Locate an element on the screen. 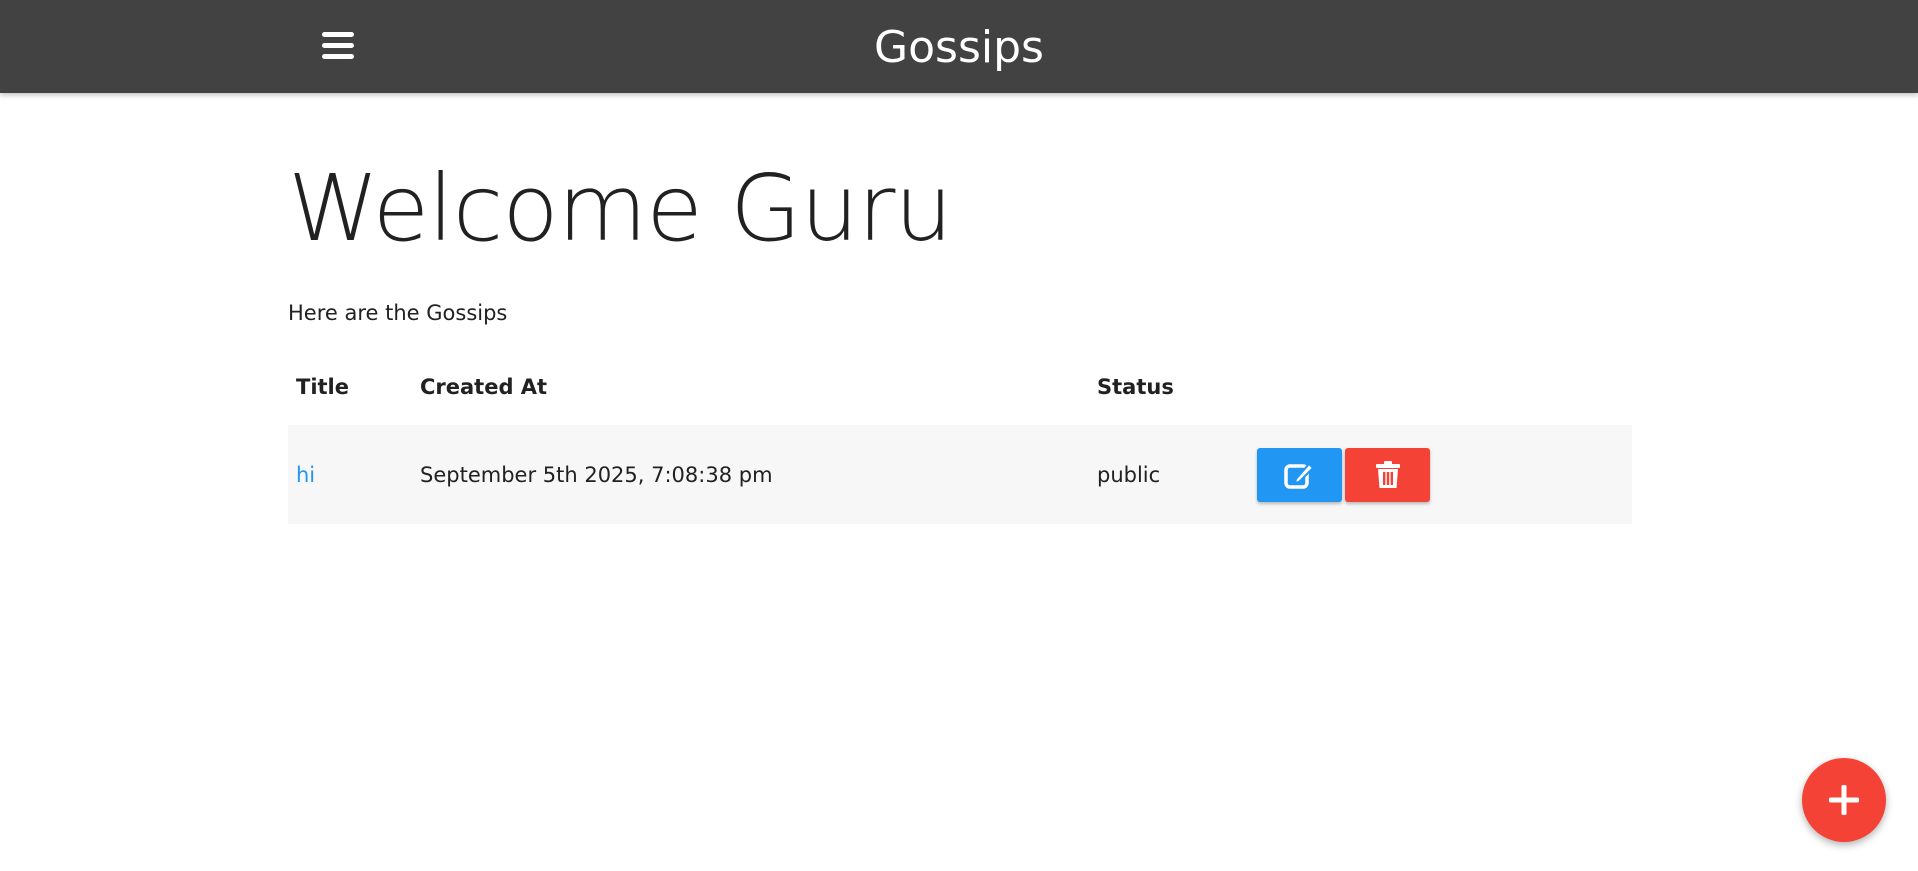 This screenshot has height=871, width=1918. cell-status: public is located at coordinates (1169, 474).